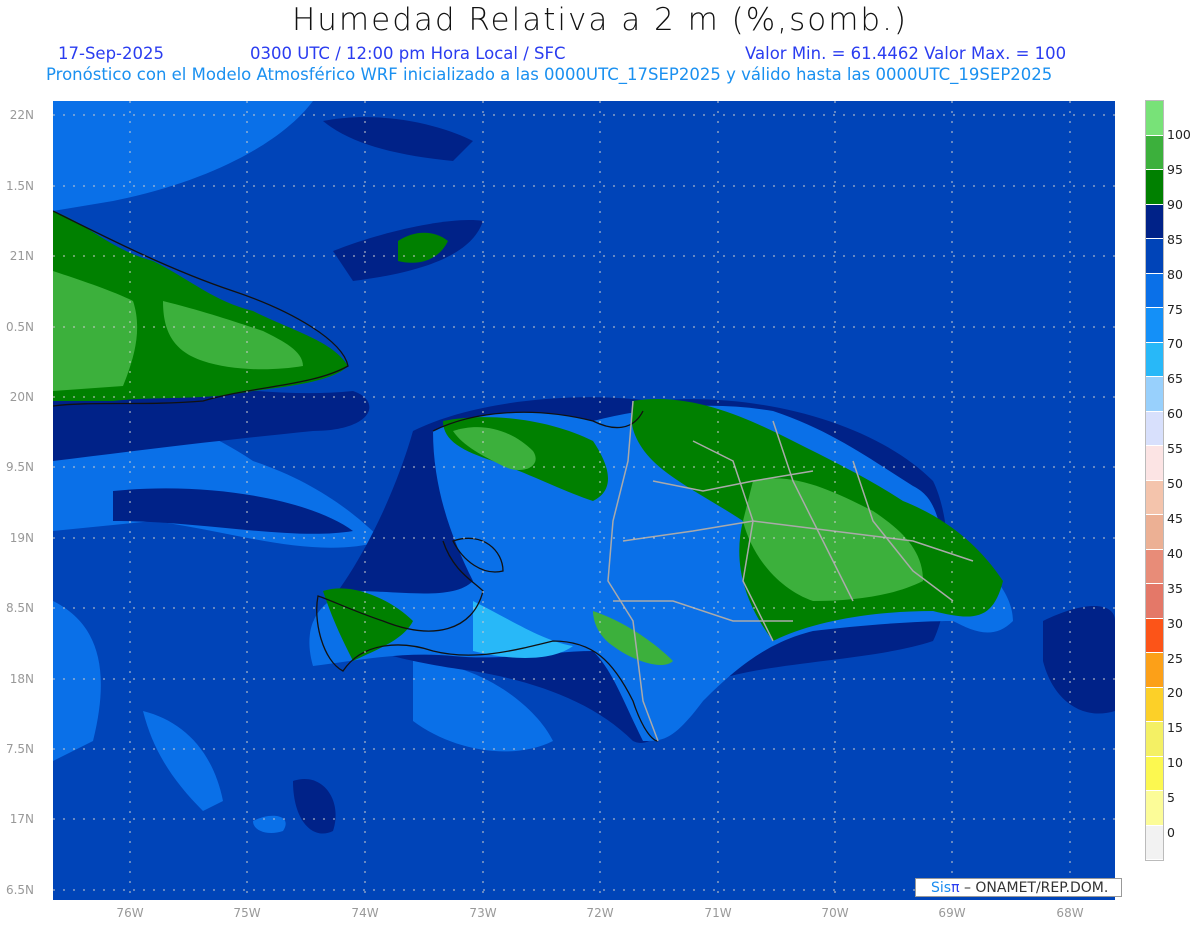 The height and width of the screenshot is (927, 1200). Describe the element at coordinates (1175, 693) in the screenshot. I see `legend-label: 20` at that location.